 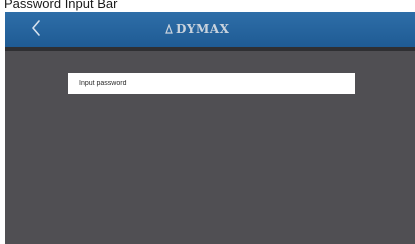 What do you see at coordinates (210, 49) in the screenshot?
I see `header-divider` at bounding box center [210, 49].